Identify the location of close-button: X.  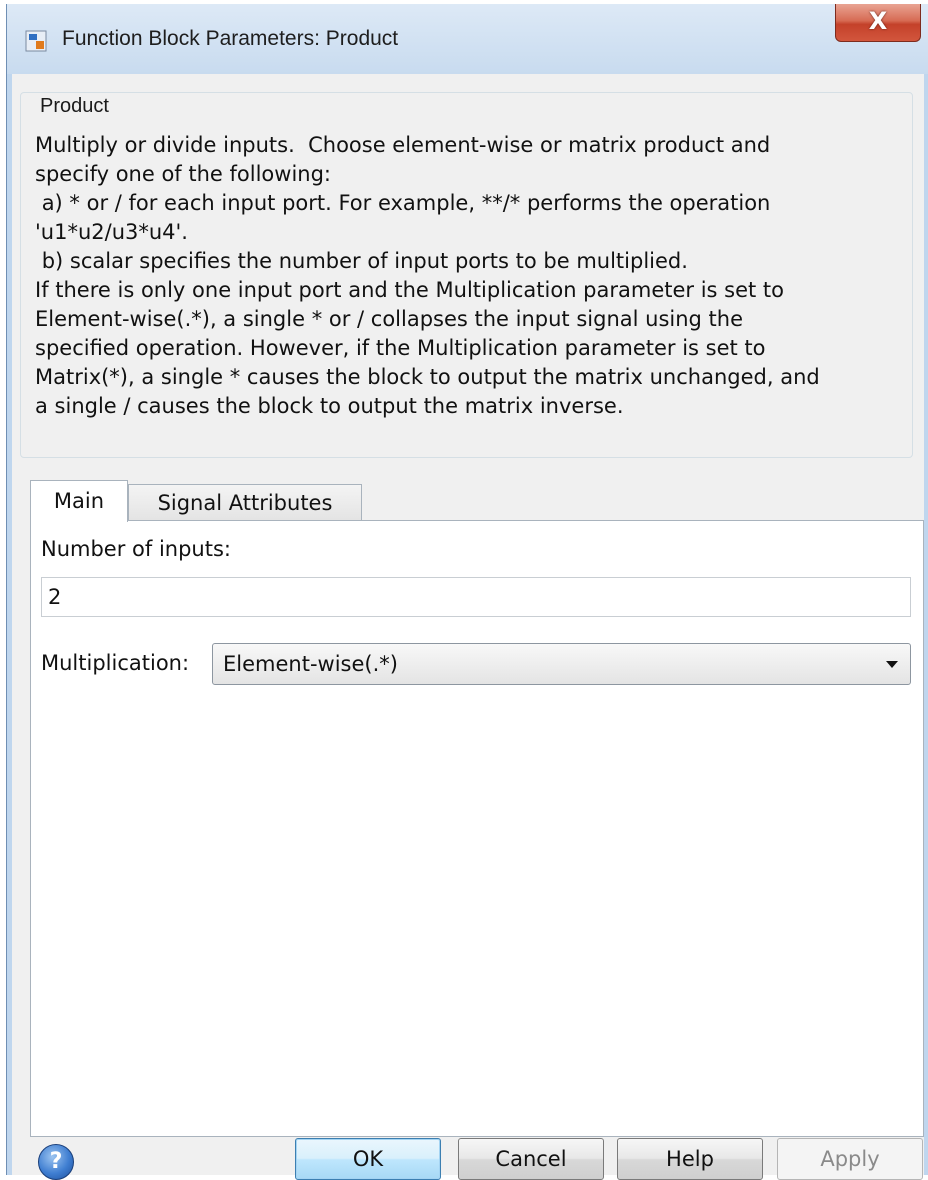
(878, 23).